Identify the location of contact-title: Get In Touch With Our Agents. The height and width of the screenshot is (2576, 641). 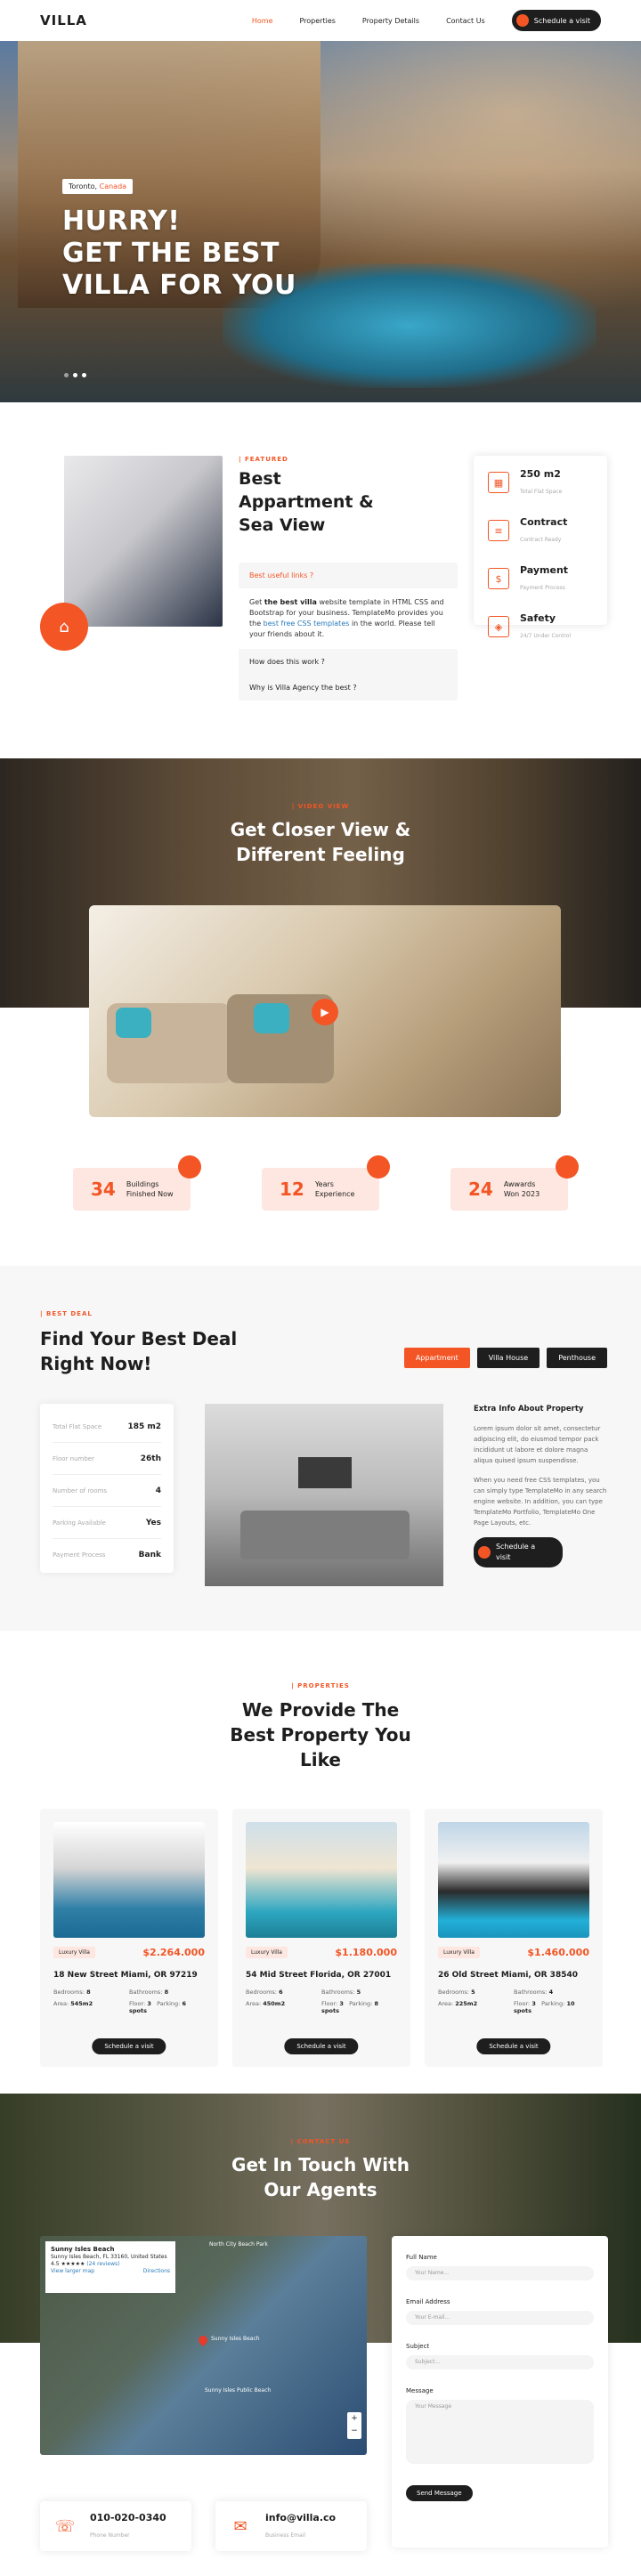
(320, 2177).